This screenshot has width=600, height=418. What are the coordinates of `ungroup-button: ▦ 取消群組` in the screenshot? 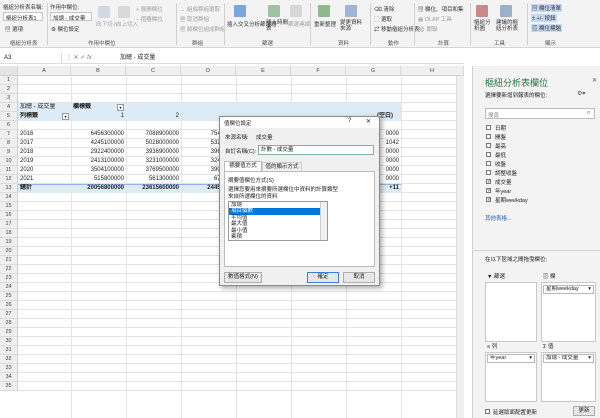 It's located at (194, 19).